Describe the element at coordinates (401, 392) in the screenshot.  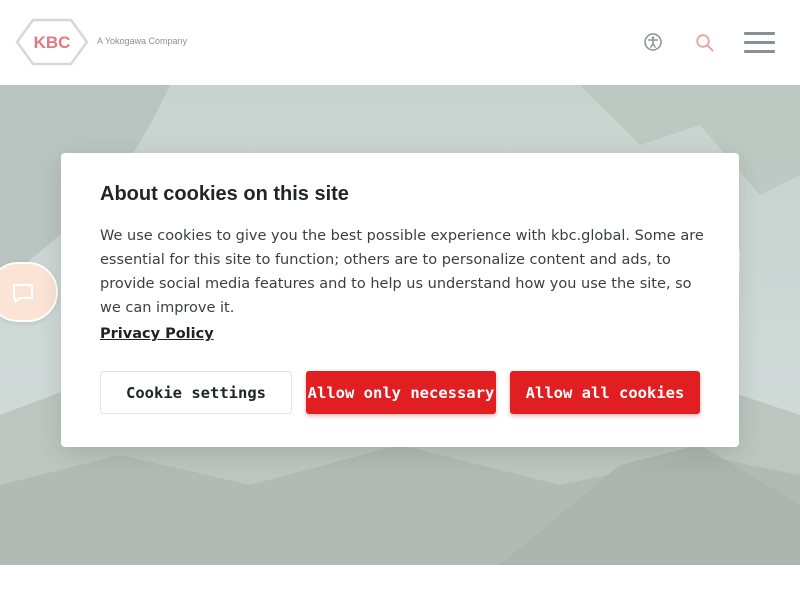
I see `allow-necessary-button: Allow only necessary` at that location.